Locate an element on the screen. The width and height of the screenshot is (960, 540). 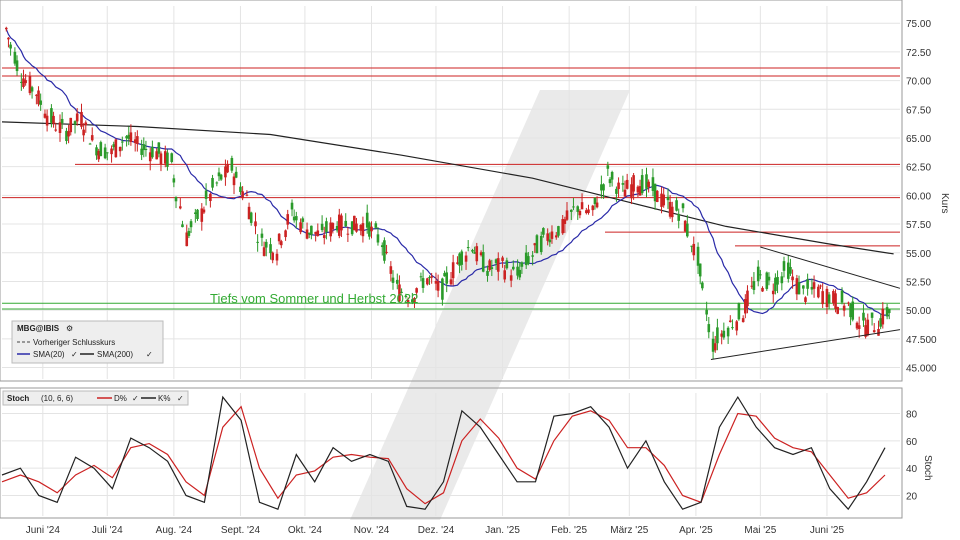
price-tick-label: 70.00 is located at coordinates (918, 82).